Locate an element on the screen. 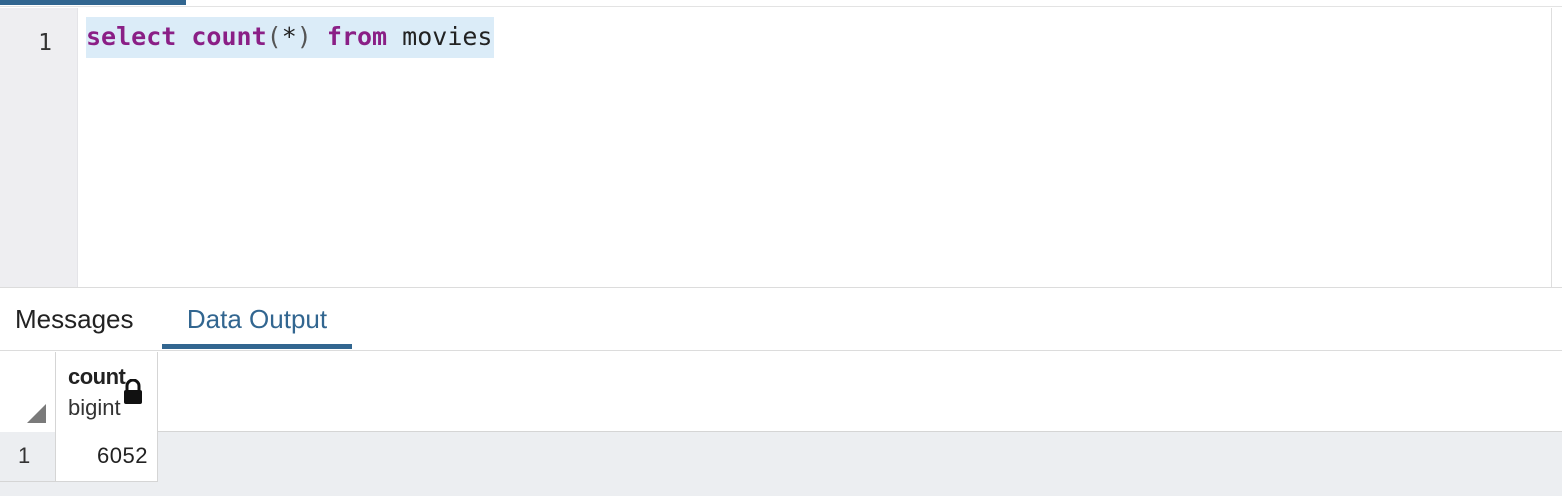  keyword-from: from is located at coordinates (357, 36).